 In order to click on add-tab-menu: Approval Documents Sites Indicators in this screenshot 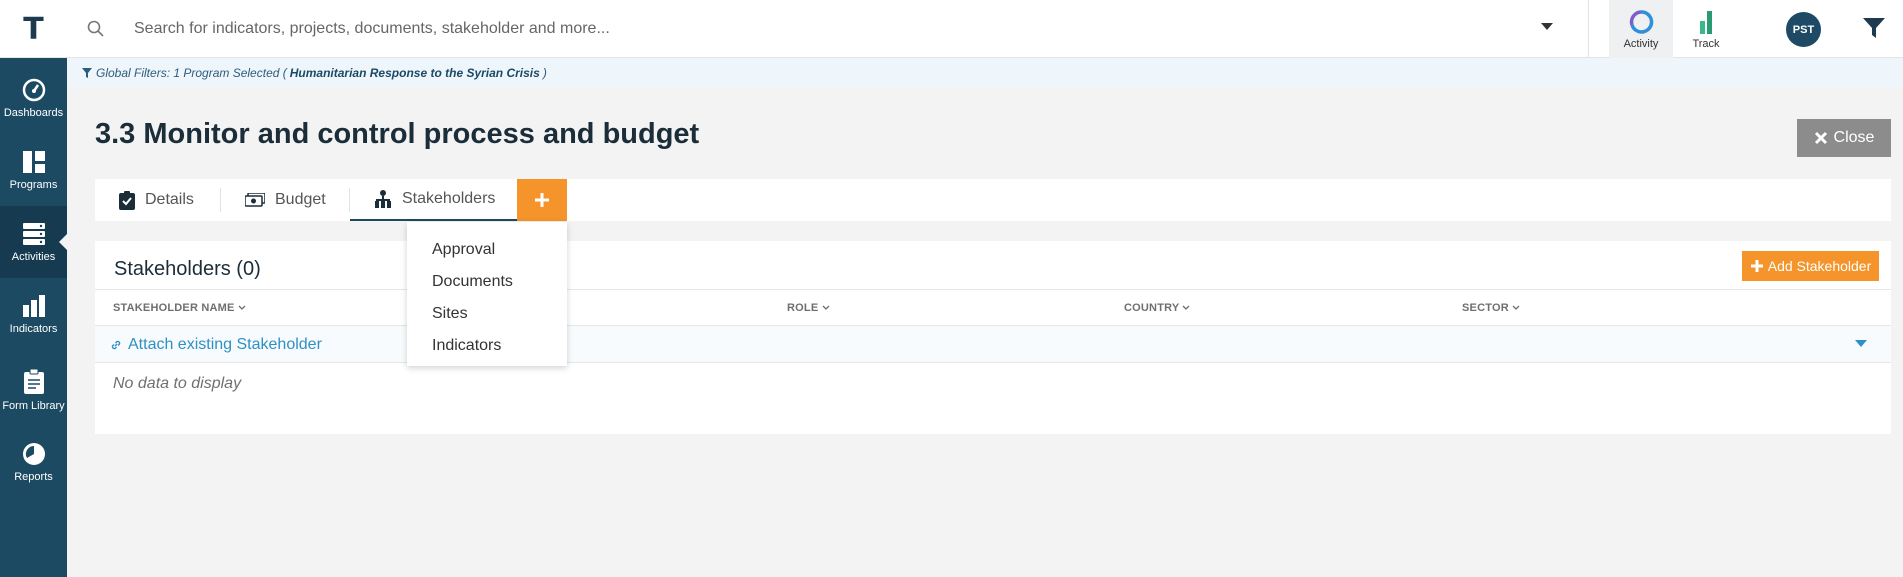, I will do `click(487, 294)`.